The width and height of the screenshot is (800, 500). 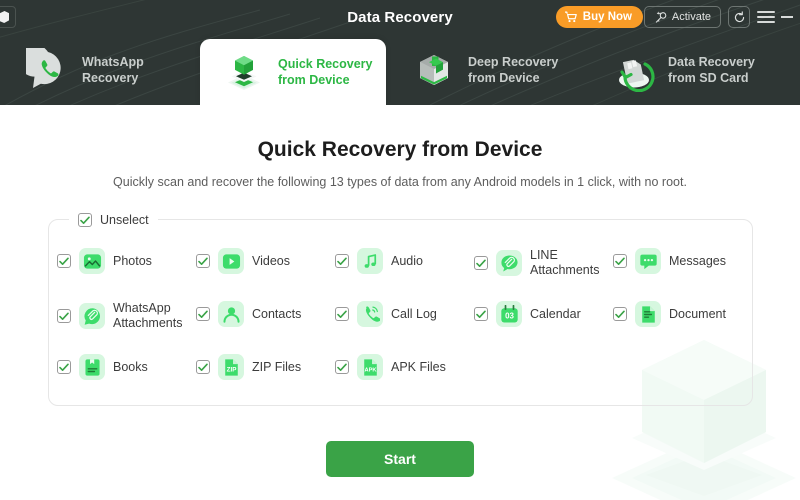 I want to click on tab-label: WhatsApp Recovery, so click(x=113, y=69).